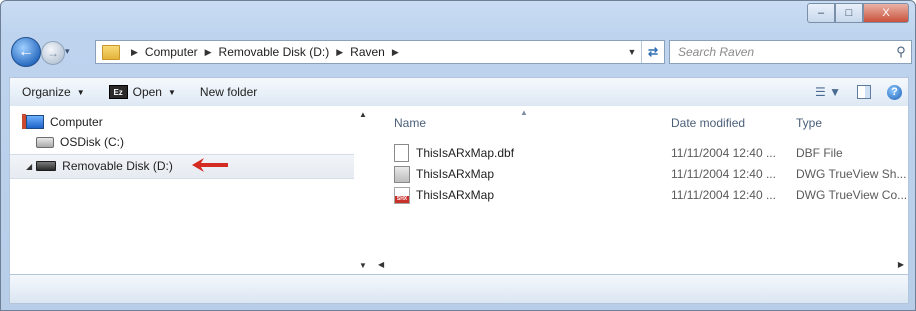 The width and height of the screenshot is (916, 311). Describe the element at coordinates (459, 92) in the screenshot. I see `command-toolbar: Organize ▼ Ez Open ▼ New folder ☰ ▼ ?` at that location.